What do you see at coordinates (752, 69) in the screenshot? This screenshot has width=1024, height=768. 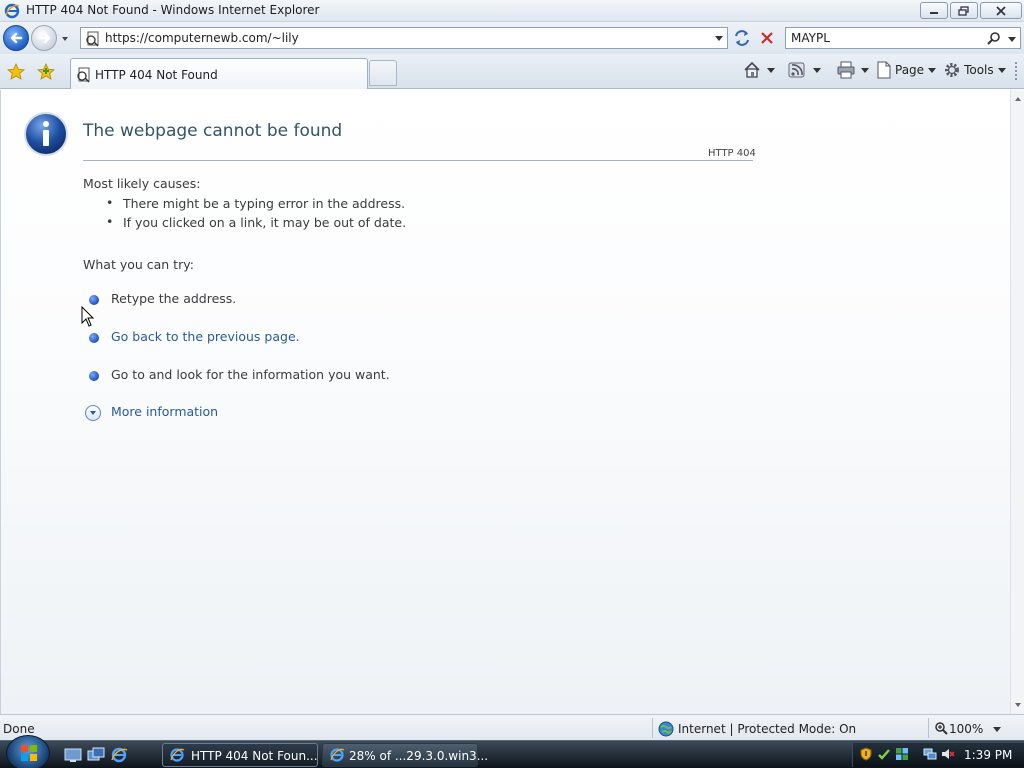 I see `home-icon` at bounding box center [752, 69].